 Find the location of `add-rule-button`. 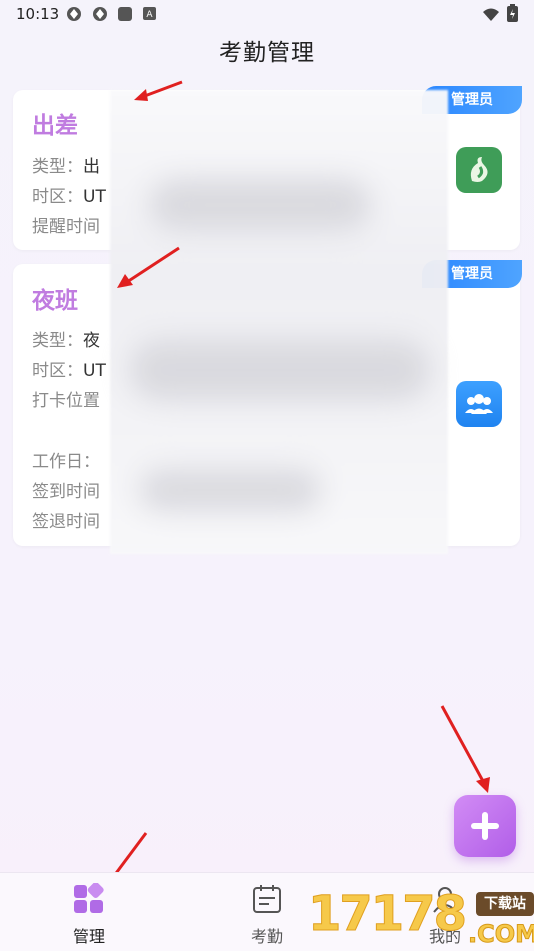

add-rule-button is located at coordinates (485, 826).